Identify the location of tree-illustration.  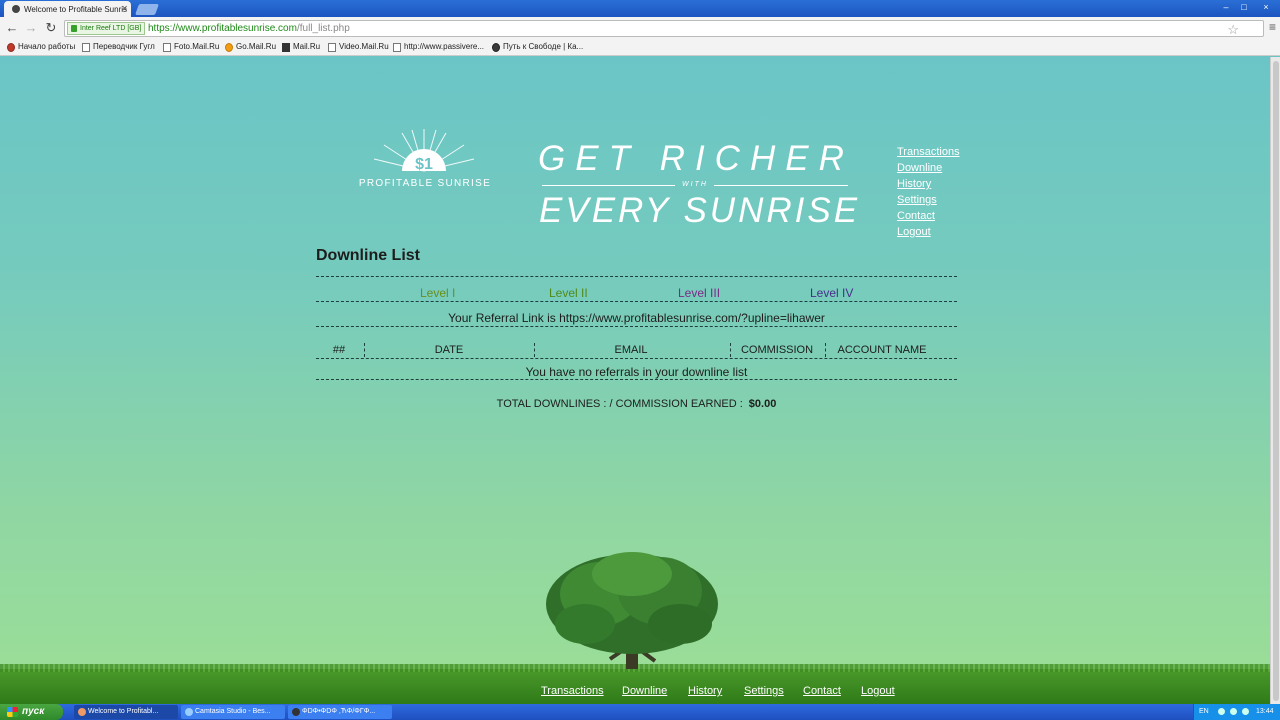
(632, 610).